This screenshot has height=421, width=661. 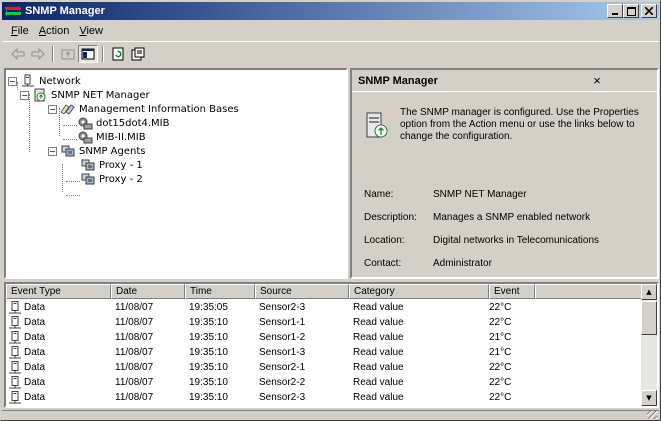 I want to click on close-button, so click(x=649, y=11).